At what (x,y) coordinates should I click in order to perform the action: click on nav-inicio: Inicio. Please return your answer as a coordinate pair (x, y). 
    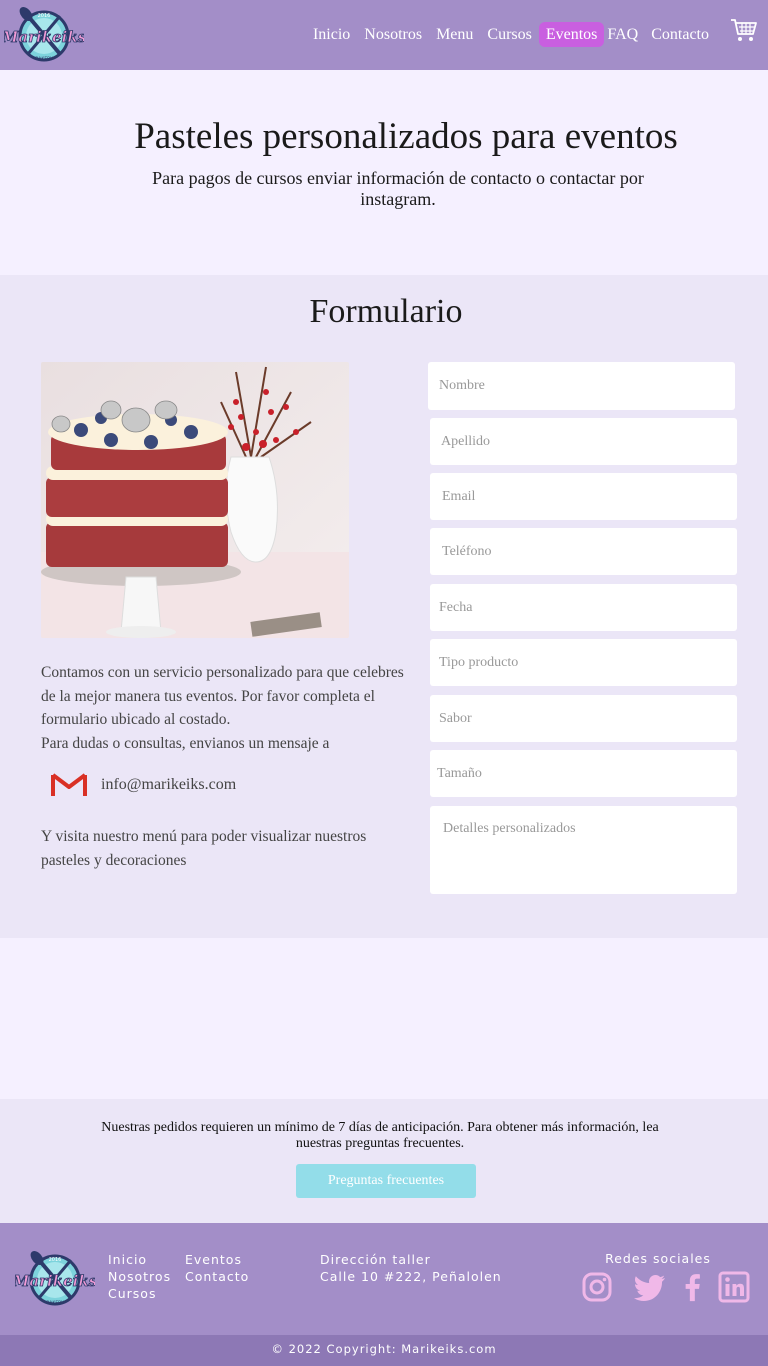
    Looking at the image, I should click on (331, 34).